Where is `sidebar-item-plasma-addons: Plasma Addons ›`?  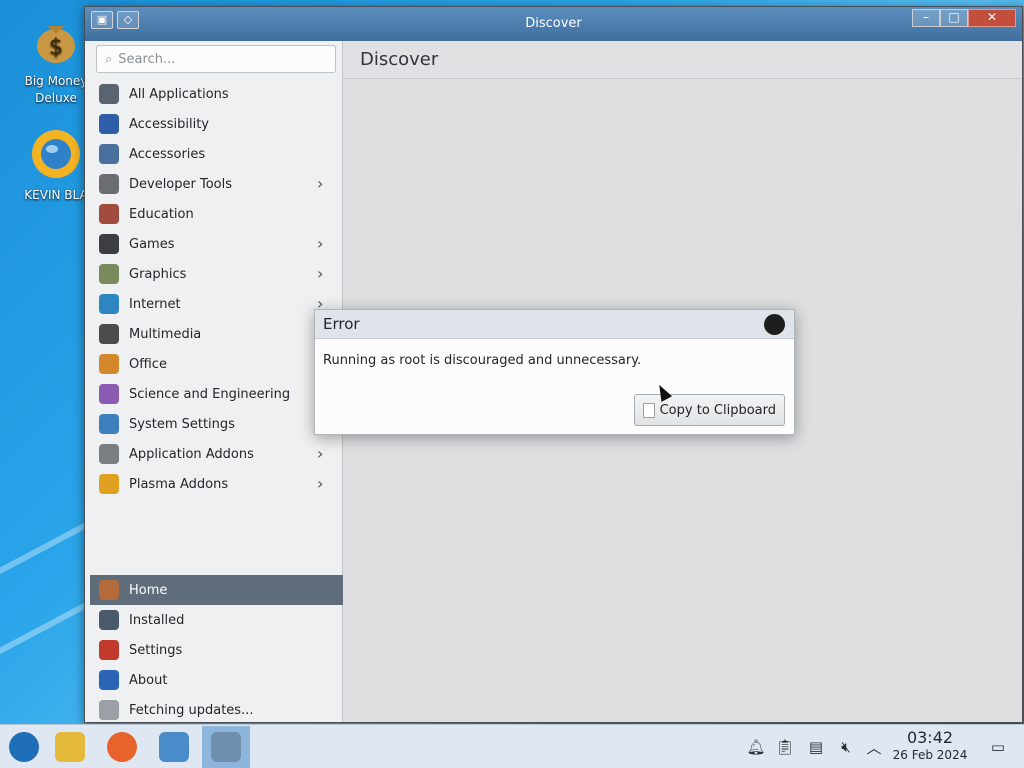
sidebar-item-plasma-addons: Plasma Addons › is located at coordinates (216, 484).